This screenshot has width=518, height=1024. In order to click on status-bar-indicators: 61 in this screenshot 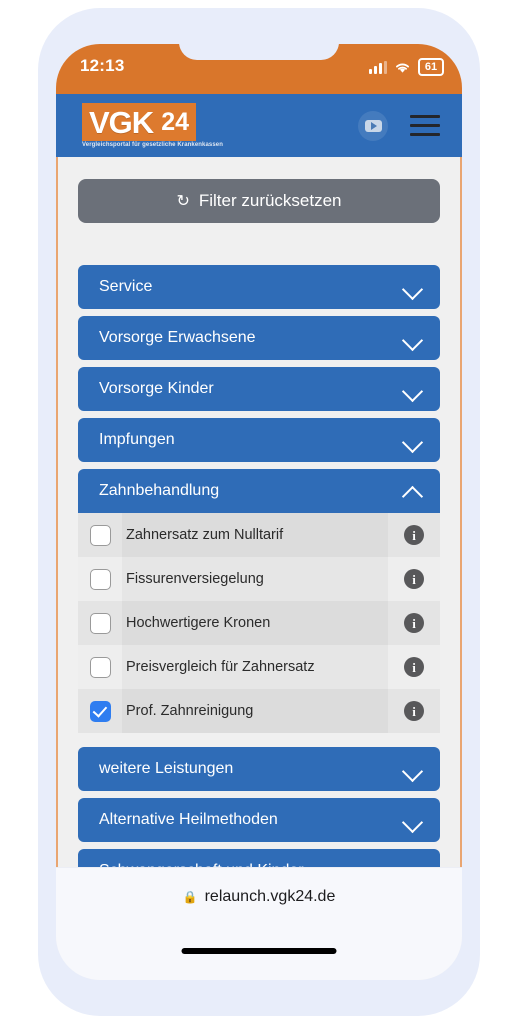, I will do `click(406, 67)`.